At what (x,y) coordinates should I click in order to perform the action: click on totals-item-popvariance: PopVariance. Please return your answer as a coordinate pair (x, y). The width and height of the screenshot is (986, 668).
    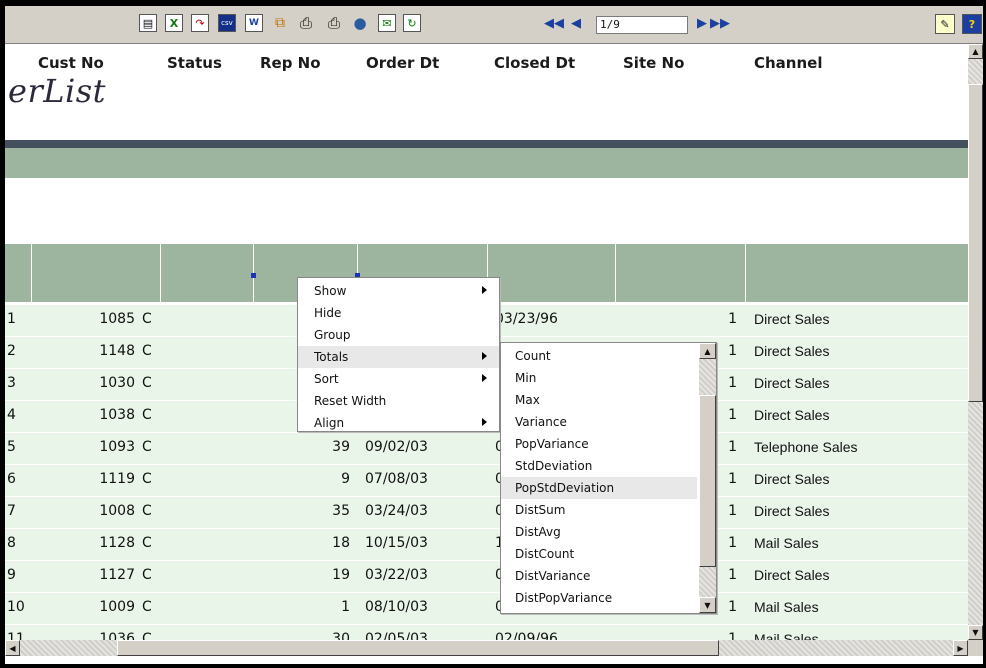
    Looking at the image, I should click on (599, 444).